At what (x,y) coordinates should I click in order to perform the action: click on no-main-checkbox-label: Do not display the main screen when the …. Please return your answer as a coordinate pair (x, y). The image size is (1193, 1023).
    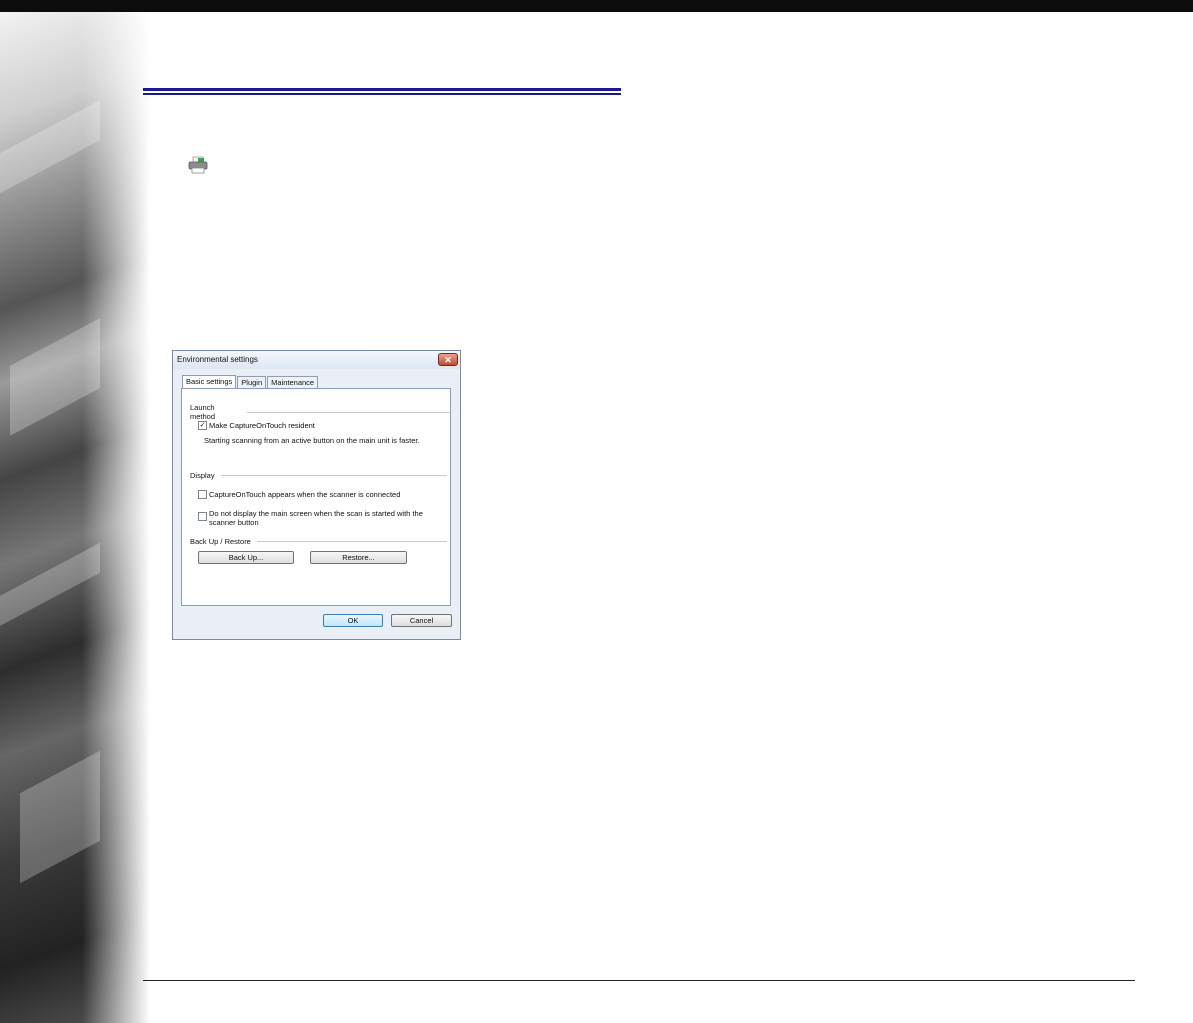
    Looking at the image, I should click on (316, 518).